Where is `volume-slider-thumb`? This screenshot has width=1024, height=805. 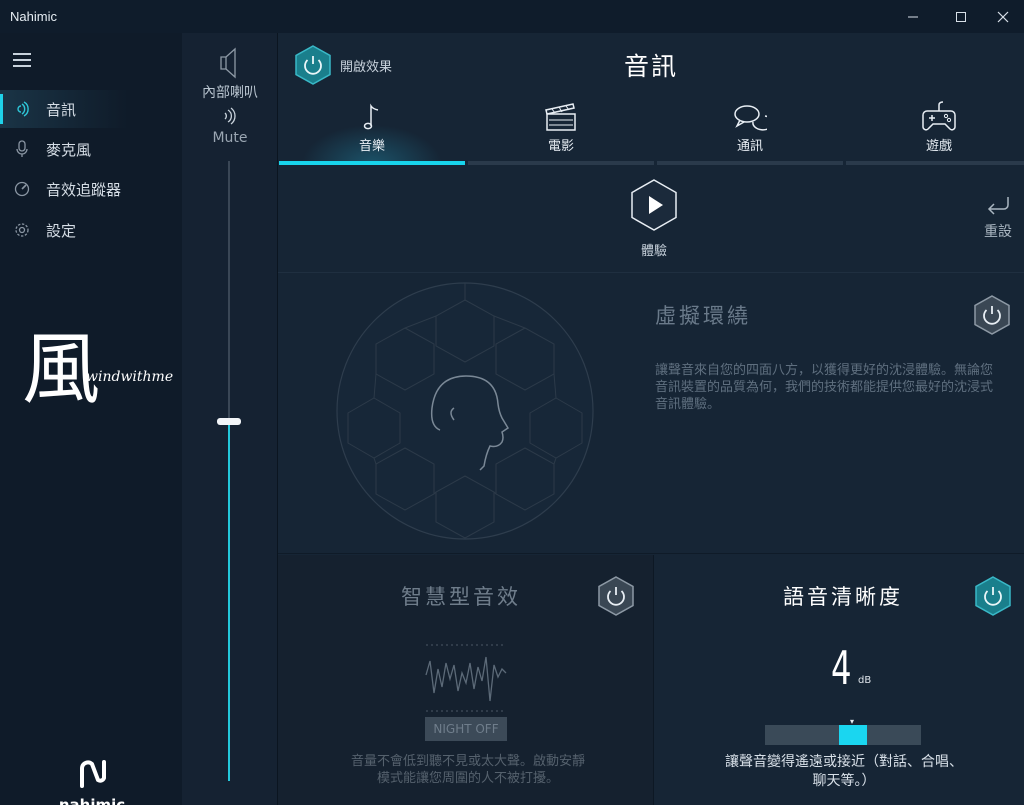
volume-slider-thumb is located at coordinates (229, 422).